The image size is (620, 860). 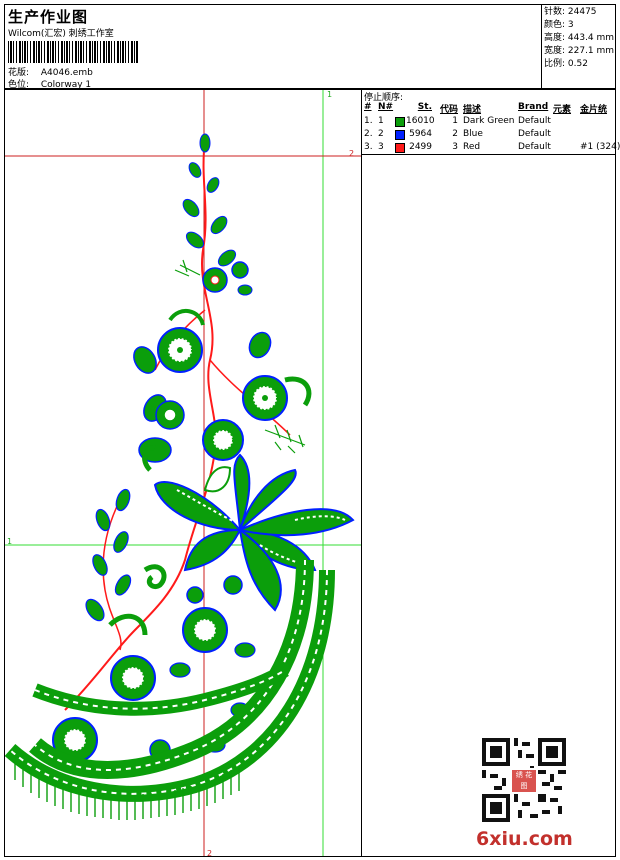 What do you see at coordinates (368, 107) in the screenshot?
I see `col-number: #` at bounding box center [368, 107].